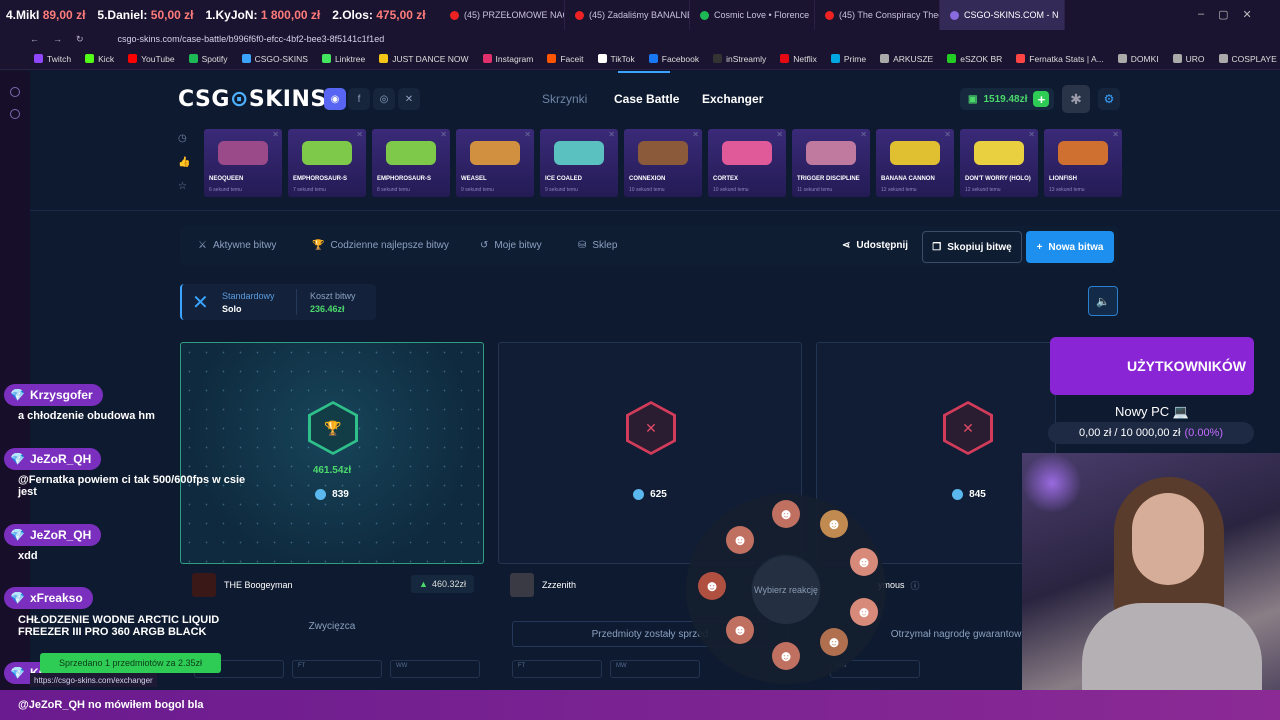 Image resolution: width=1280 pixels, height=720 pixels. What do you see at coordinates (972, 247) in the screenshot?
I see `copy-battle-button: ❐ Skopiuj bitwę` at bounding box center [972, 247].